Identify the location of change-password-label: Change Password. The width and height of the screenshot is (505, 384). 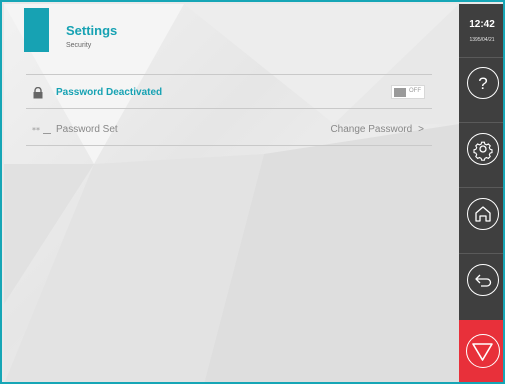
(371, 129).